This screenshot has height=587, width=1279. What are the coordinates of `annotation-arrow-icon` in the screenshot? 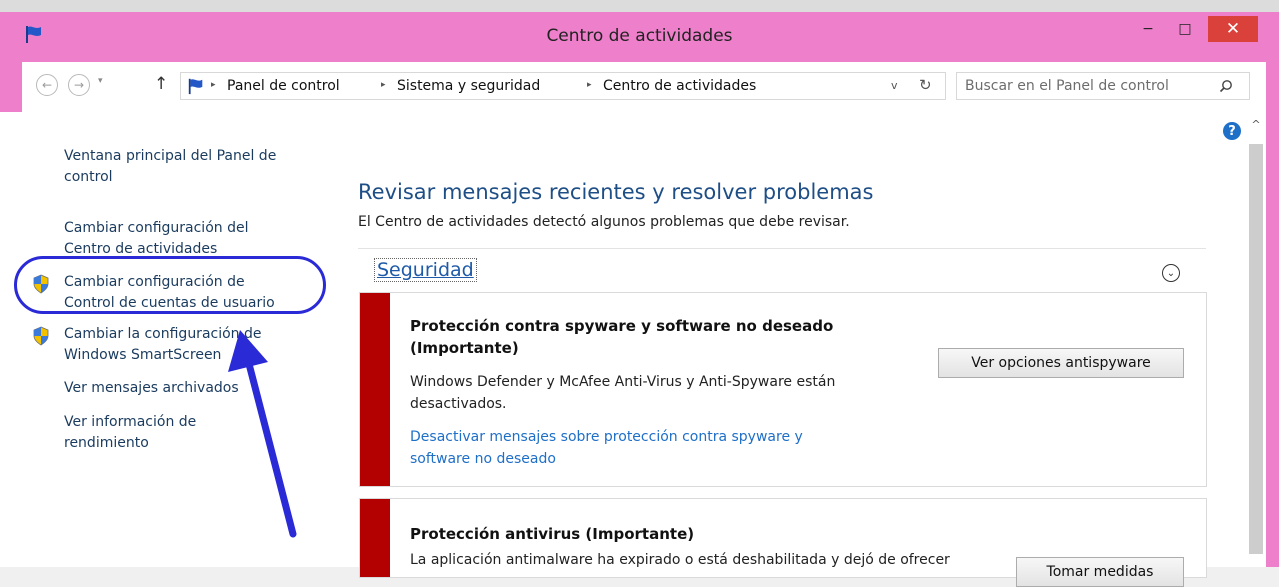 It's located at (262, 434).